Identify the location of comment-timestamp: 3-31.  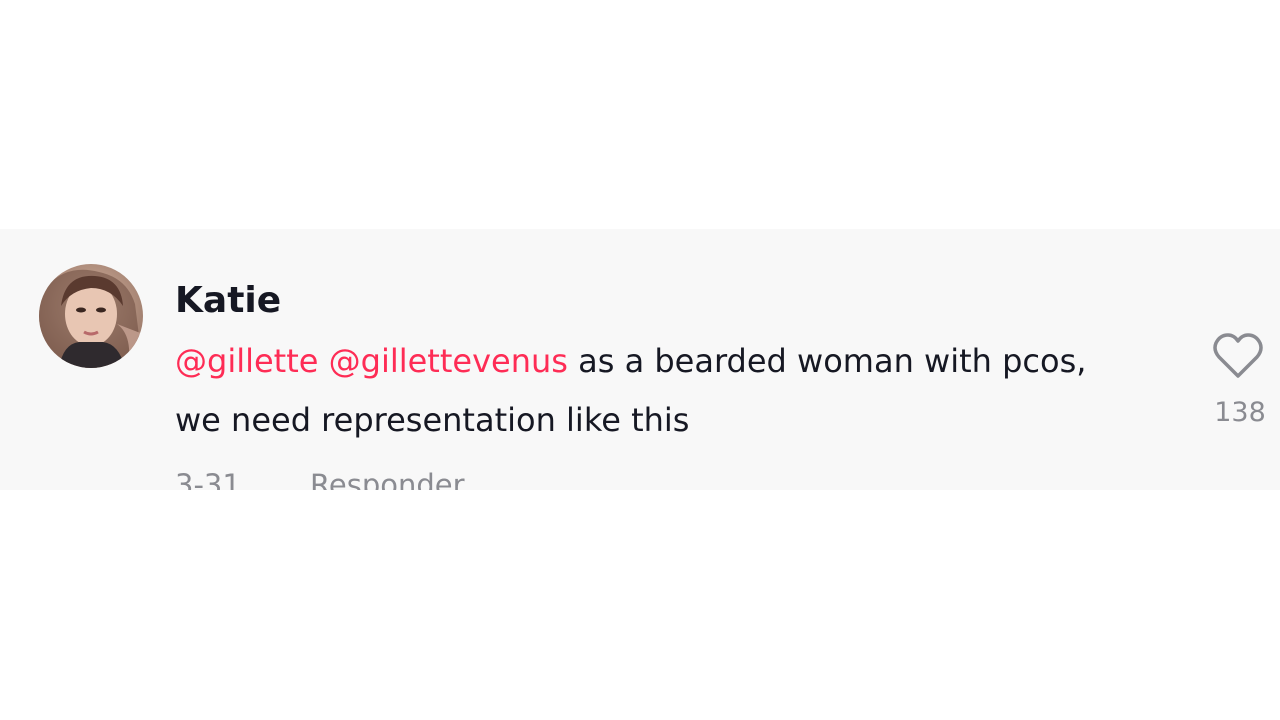
(208, 479).